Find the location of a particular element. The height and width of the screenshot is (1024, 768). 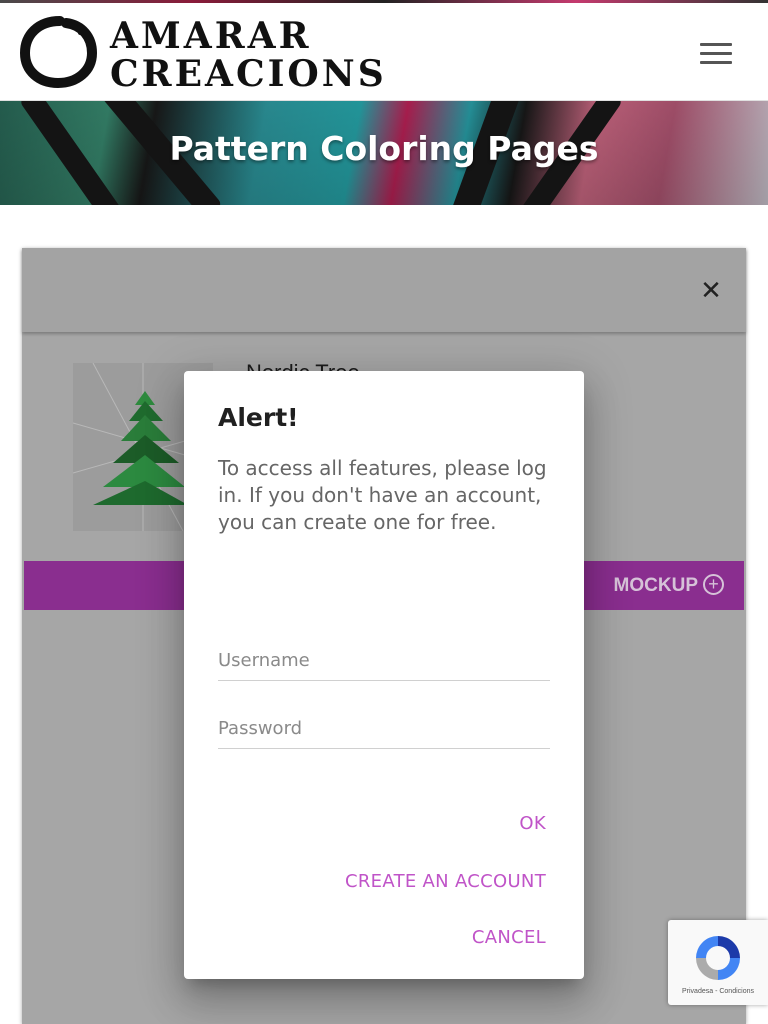

password-input is located at coordinates (384, 729).